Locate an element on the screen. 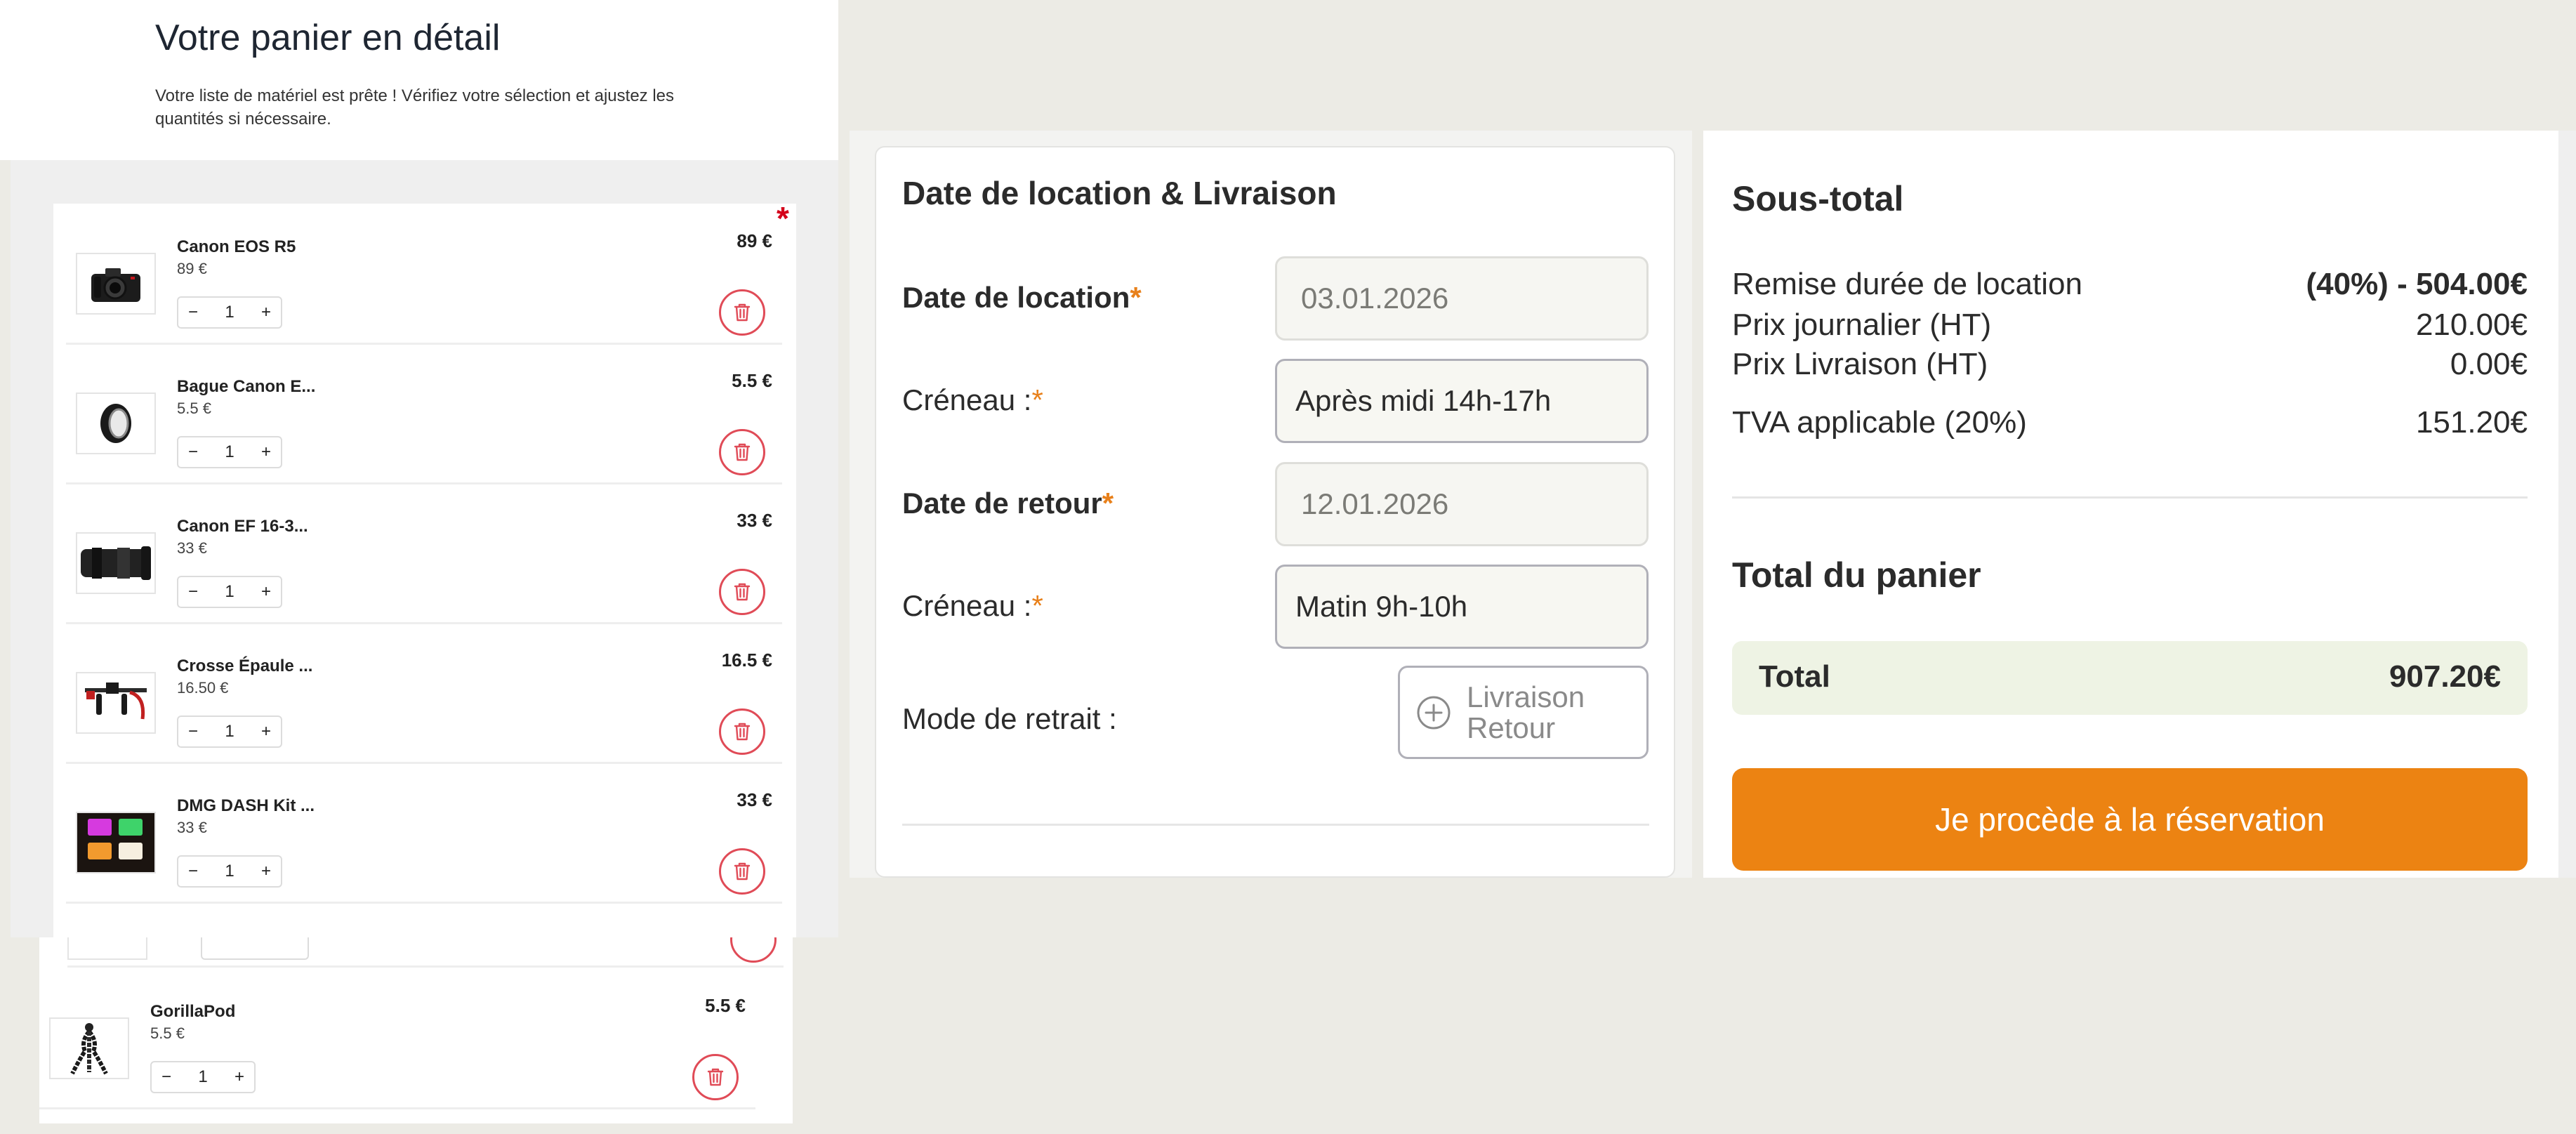 This screenshot has width=2576, height=1134. zoom-lens-thumbnail is located at coordinates (116, 563).